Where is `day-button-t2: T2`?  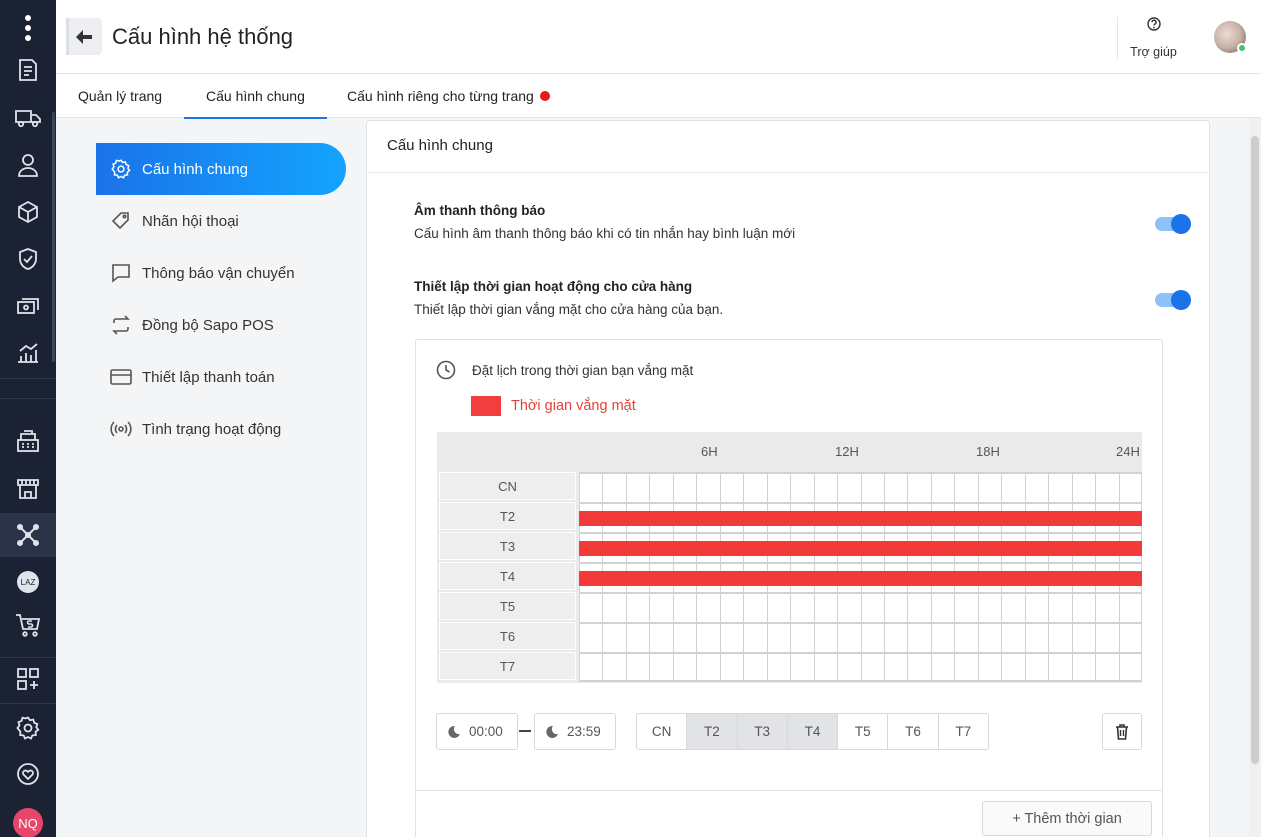 day-button-t2: T2 is located at coordinates (712, 731).